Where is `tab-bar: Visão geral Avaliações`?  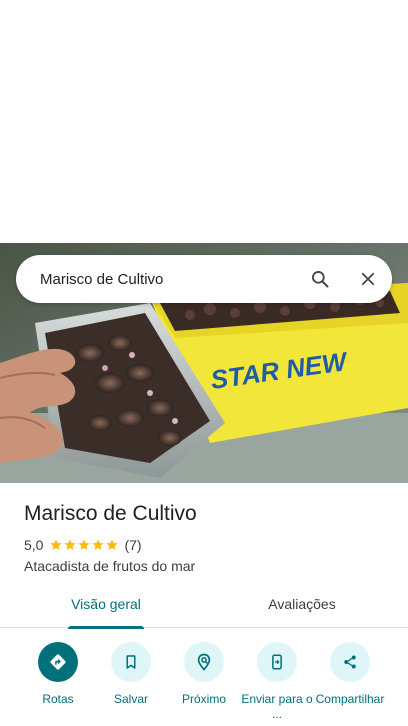 tab-bar: Visão geral Avaliações is located at coordinates (204, 608).